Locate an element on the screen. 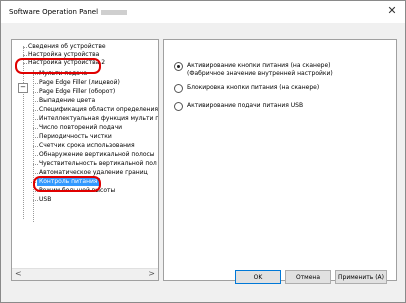 The height and width of the screenshot is (303, 406). cancel-button: Отмена is located at coordinates (308, 277).